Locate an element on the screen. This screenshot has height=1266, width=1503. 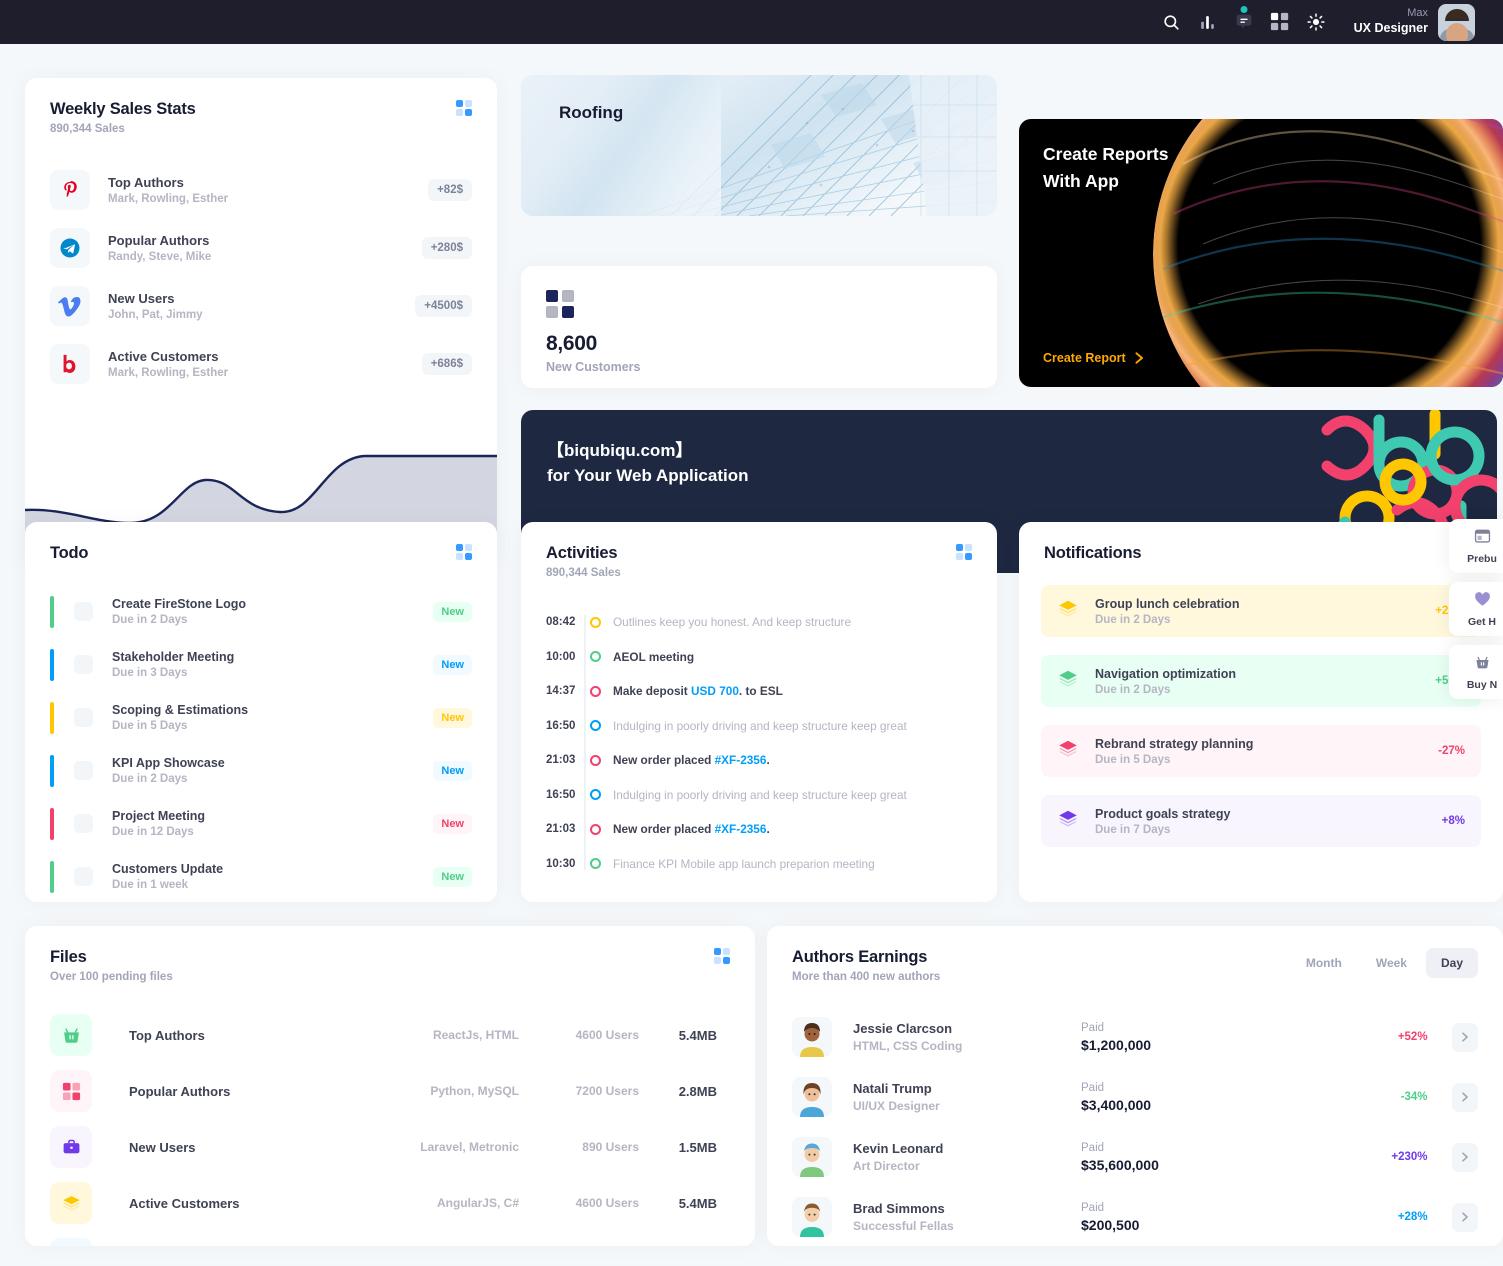
roofing-title: Roofing is located at coordinates (591, 112).